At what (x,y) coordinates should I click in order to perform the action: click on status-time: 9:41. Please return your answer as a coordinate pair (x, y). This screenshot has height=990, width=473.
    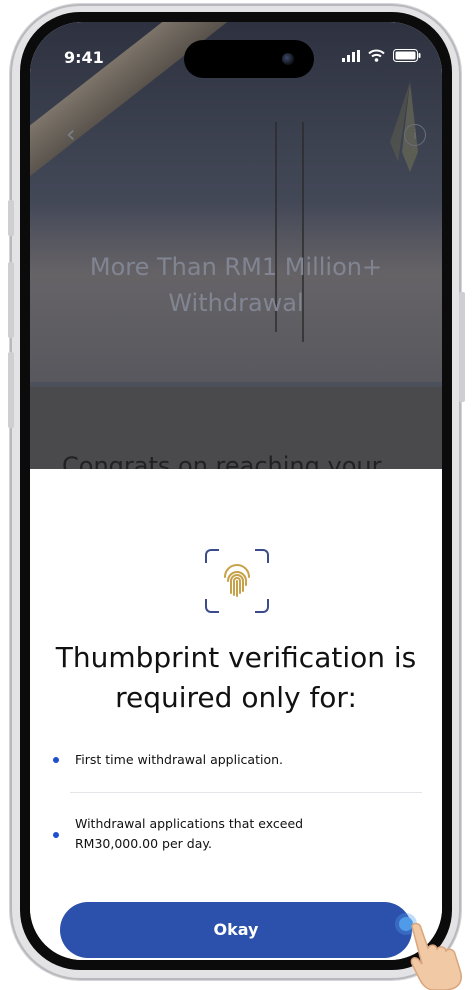
    Looking at the image, I should click on (84, 57).